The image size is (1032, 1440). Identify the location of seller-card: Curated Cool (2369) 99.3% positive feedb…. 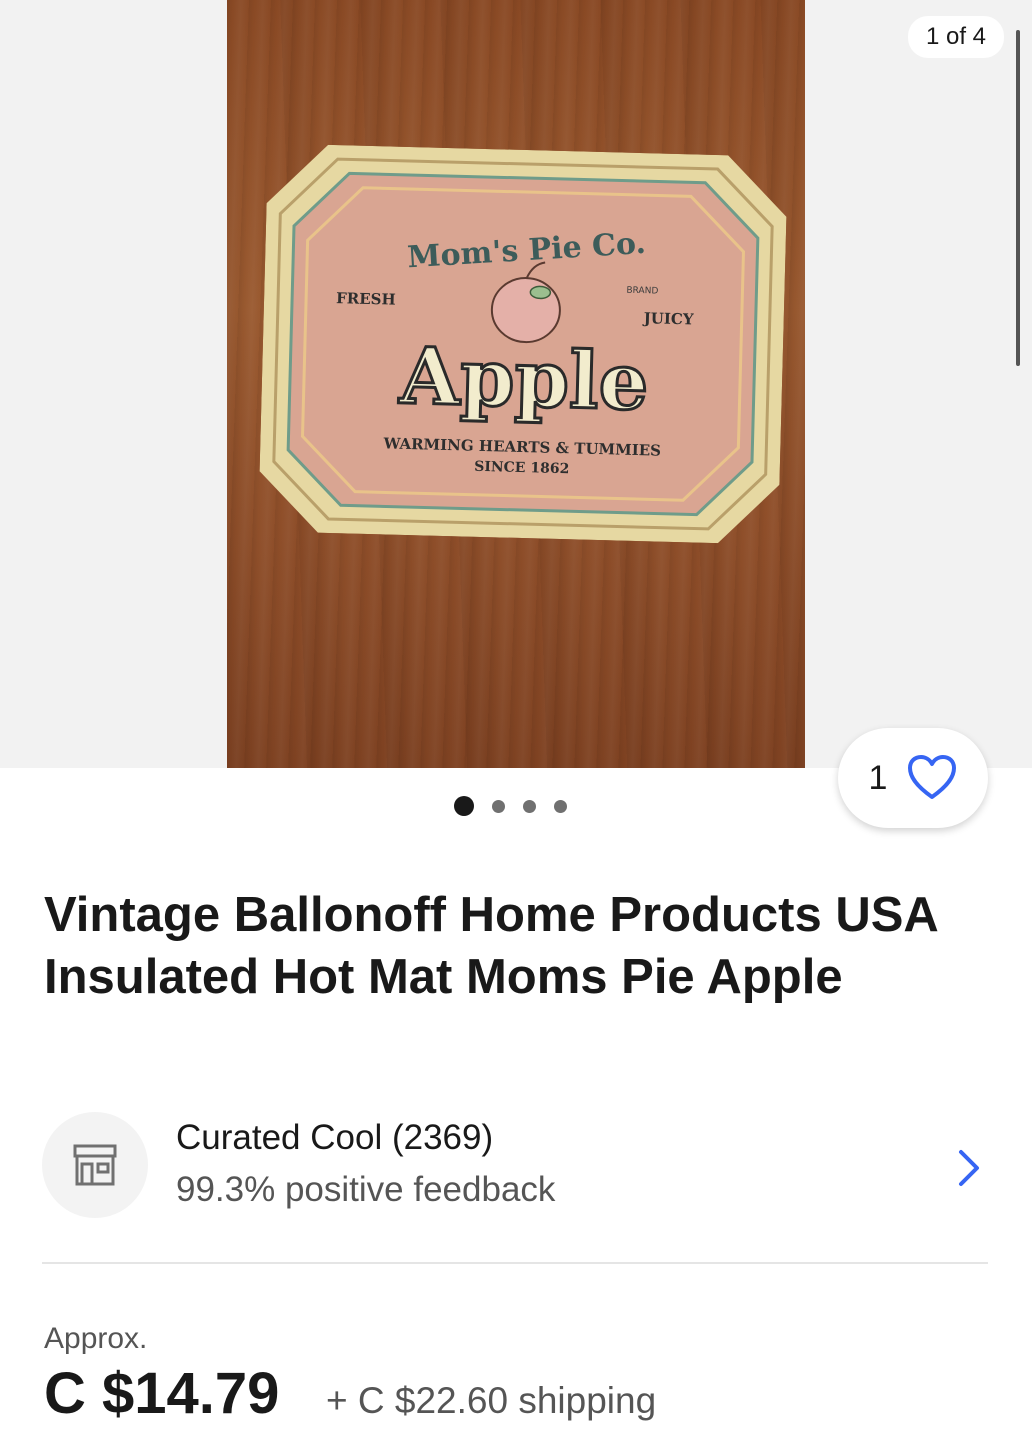
(517, 1167).